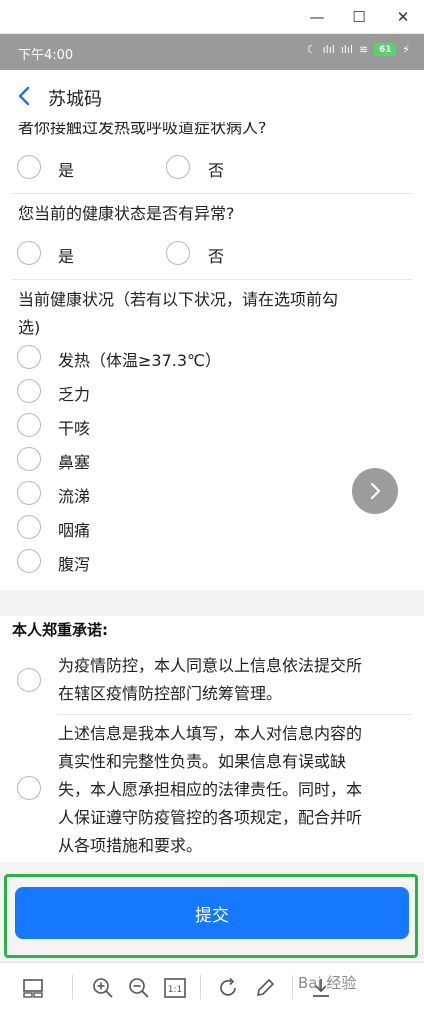 The image size is (424, 1026). I want to click on symptom-checkbox-fatigue, so click(29, 391).